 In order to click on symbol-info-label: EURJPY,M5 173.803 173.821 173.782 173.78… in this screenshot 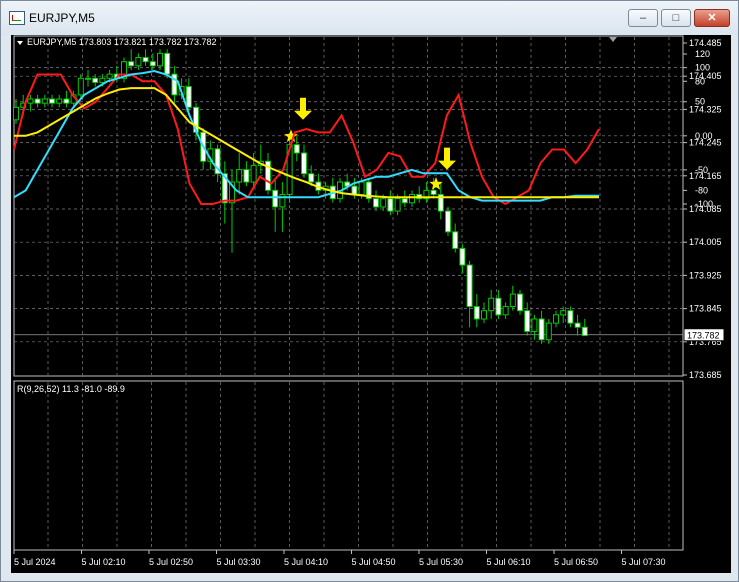, I will do `click(121, 42)`.